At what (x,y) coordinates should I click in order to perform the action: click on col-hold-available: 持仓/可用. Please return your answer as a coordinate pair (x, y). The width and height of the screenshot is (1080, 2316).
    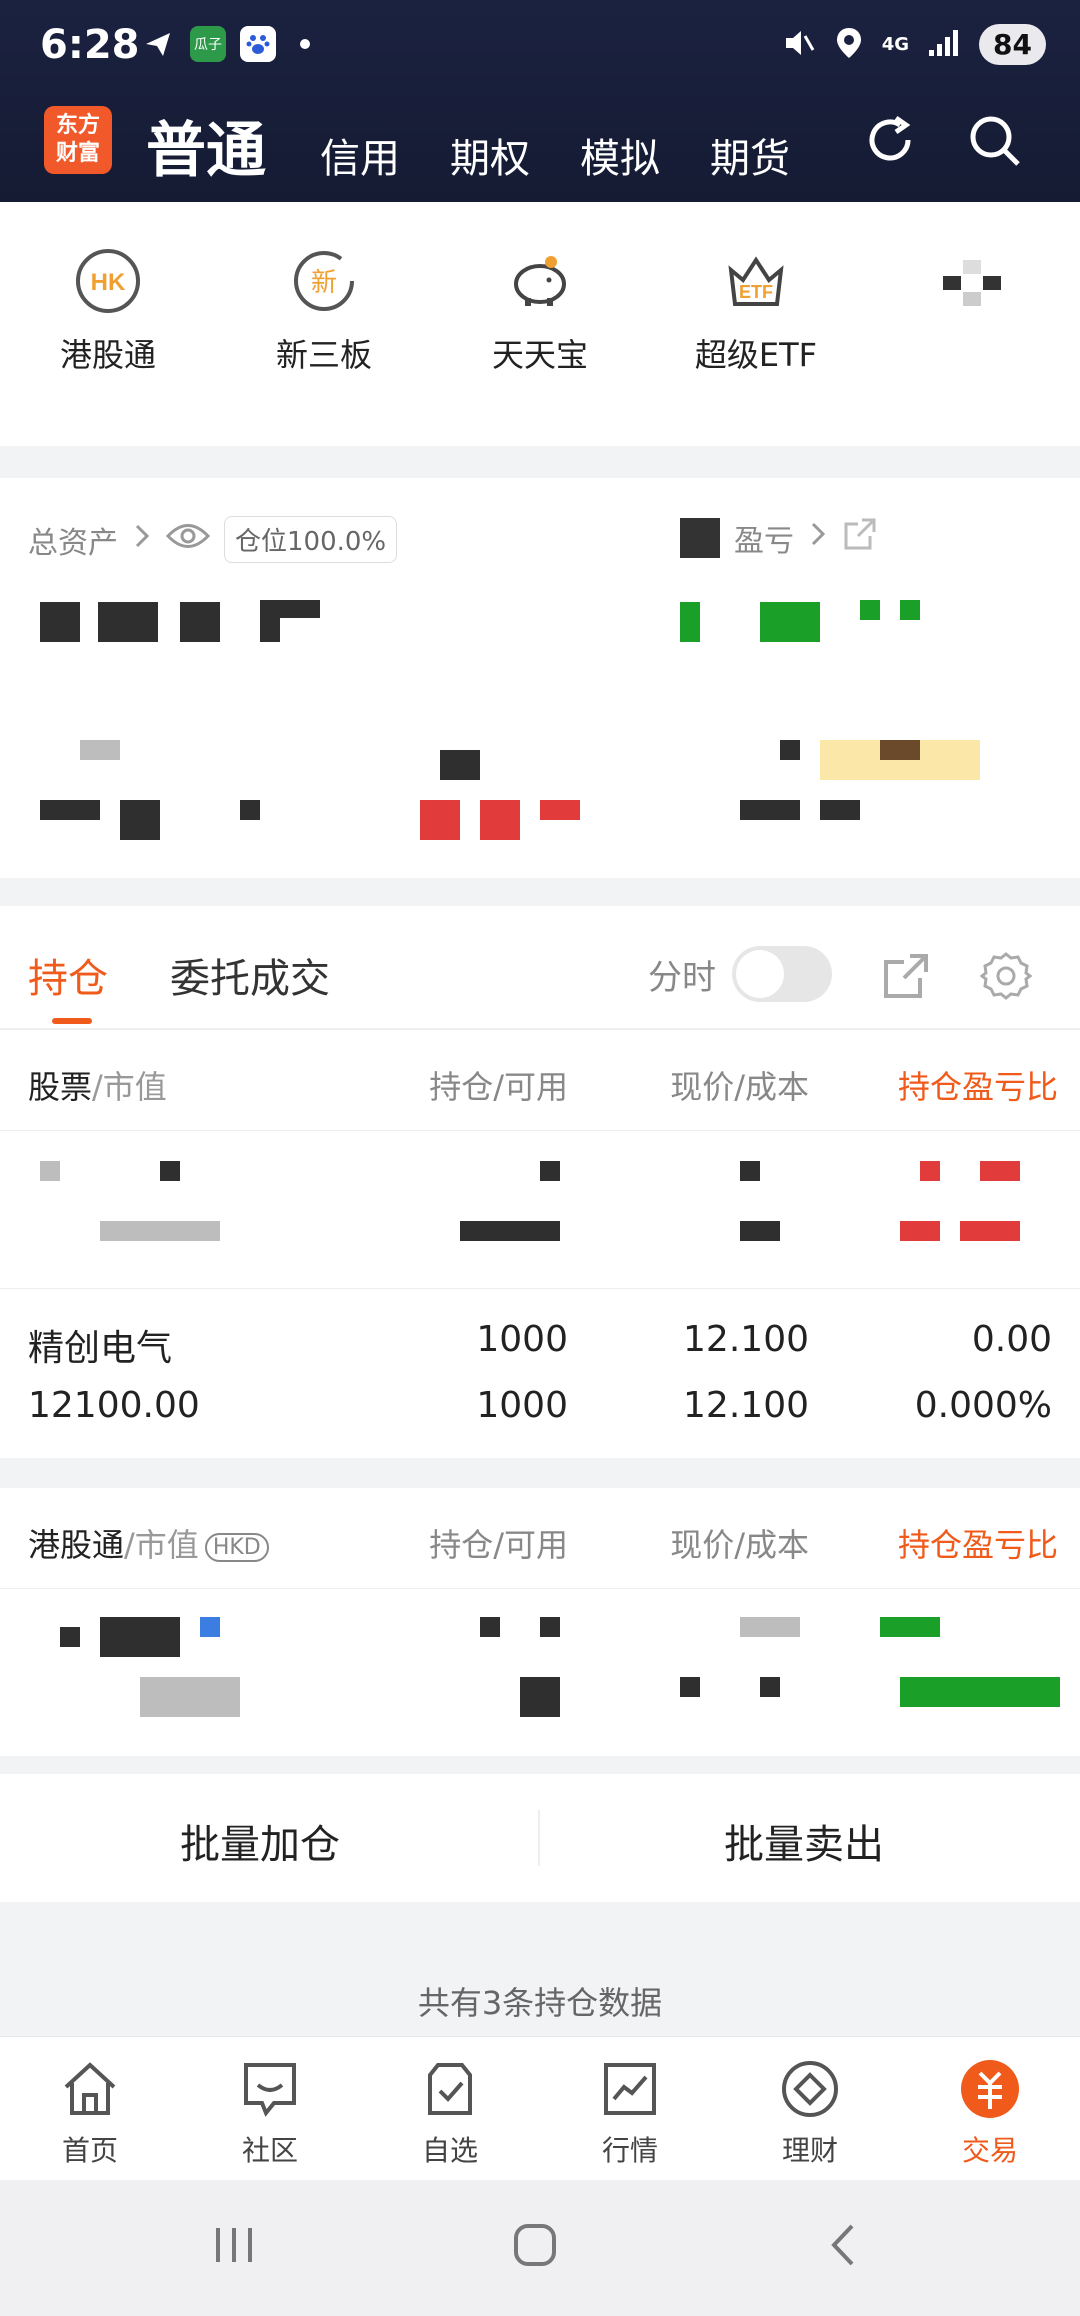
    Looking at the image, I should click on (498, 1087).